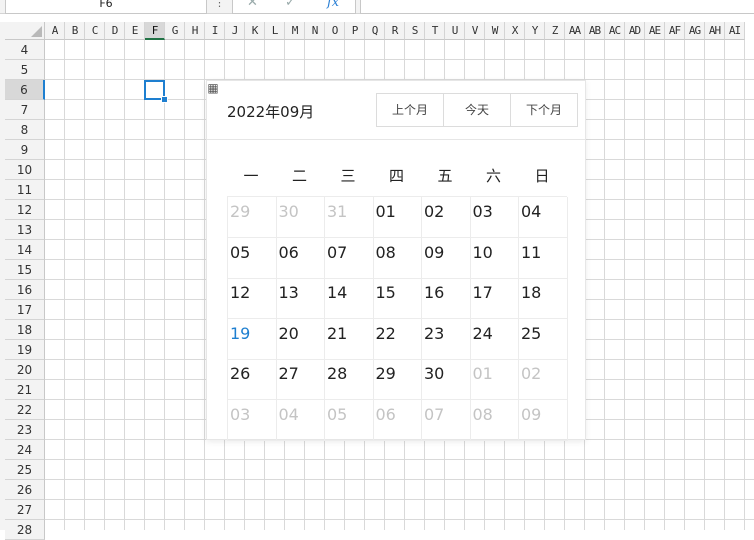  I want to click on day-cell-other-month: 02, so click(543, 379).